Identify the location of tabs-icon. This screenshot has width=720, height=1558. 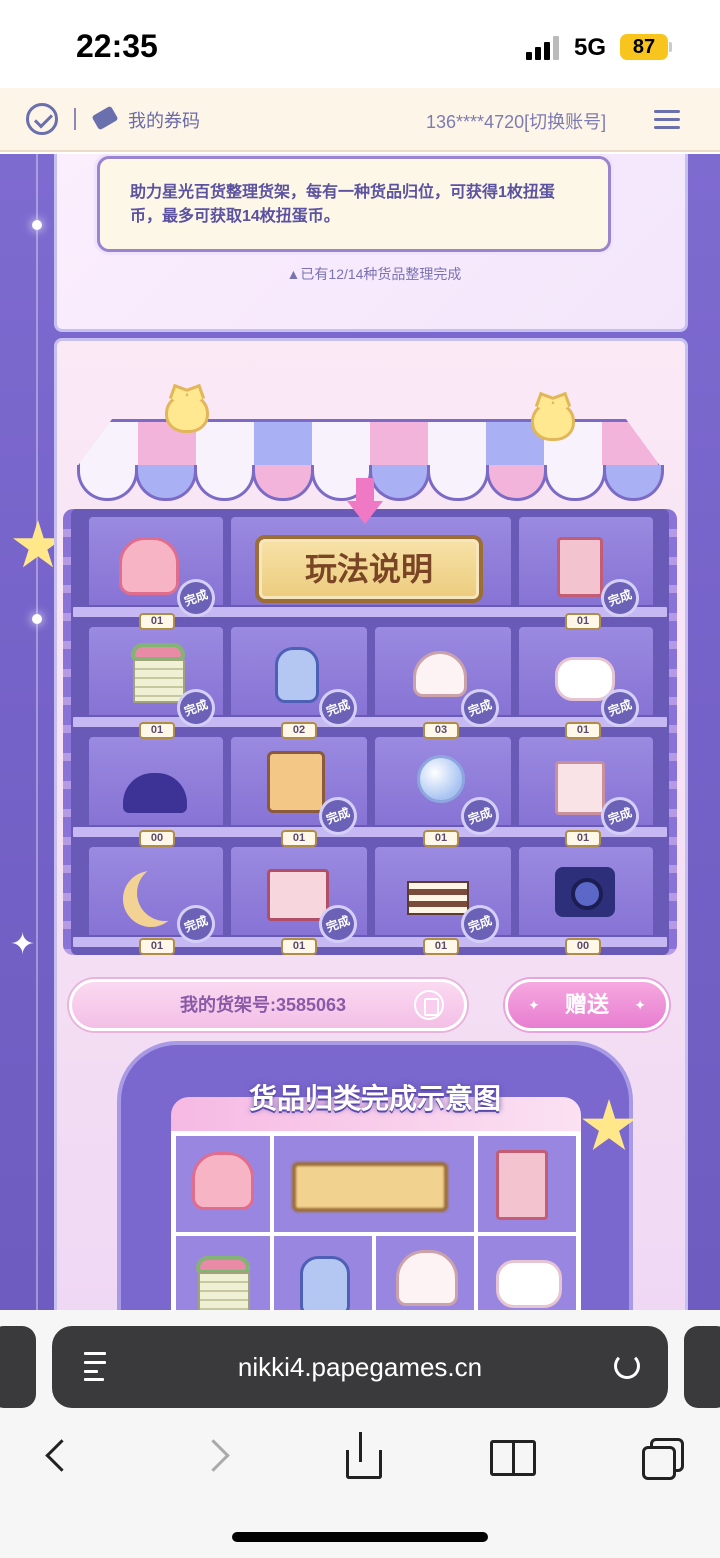
(665, 1457).